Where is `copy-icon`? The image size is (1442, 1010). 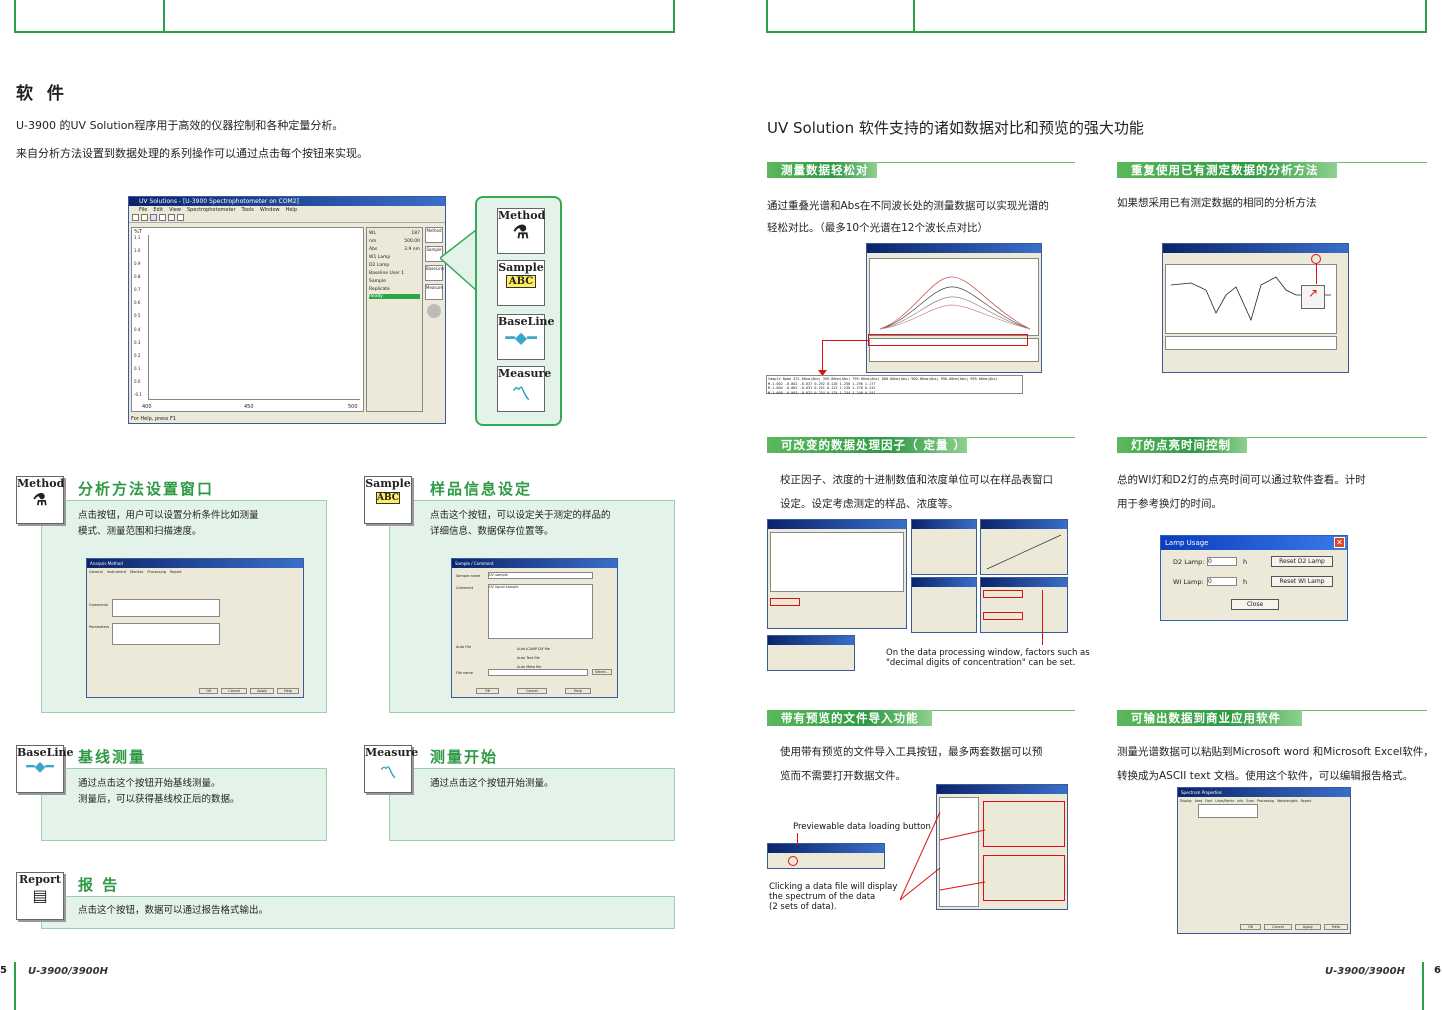
copy-icon is located at coordinates (180, 217).